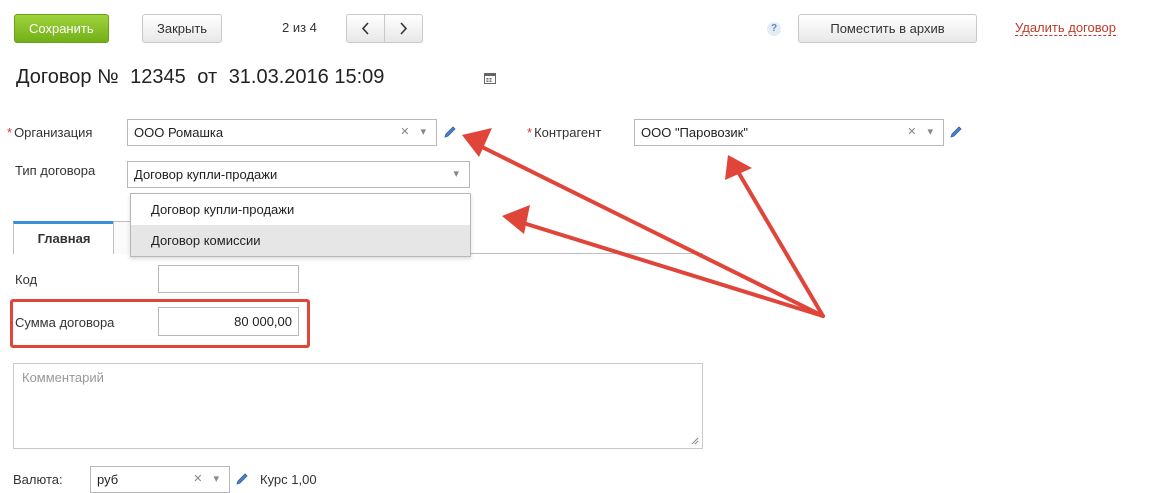  What do you see at coordinates (26, 279) in the screenshot?
I see `code-label: Код` at bounding box center [26, 279].